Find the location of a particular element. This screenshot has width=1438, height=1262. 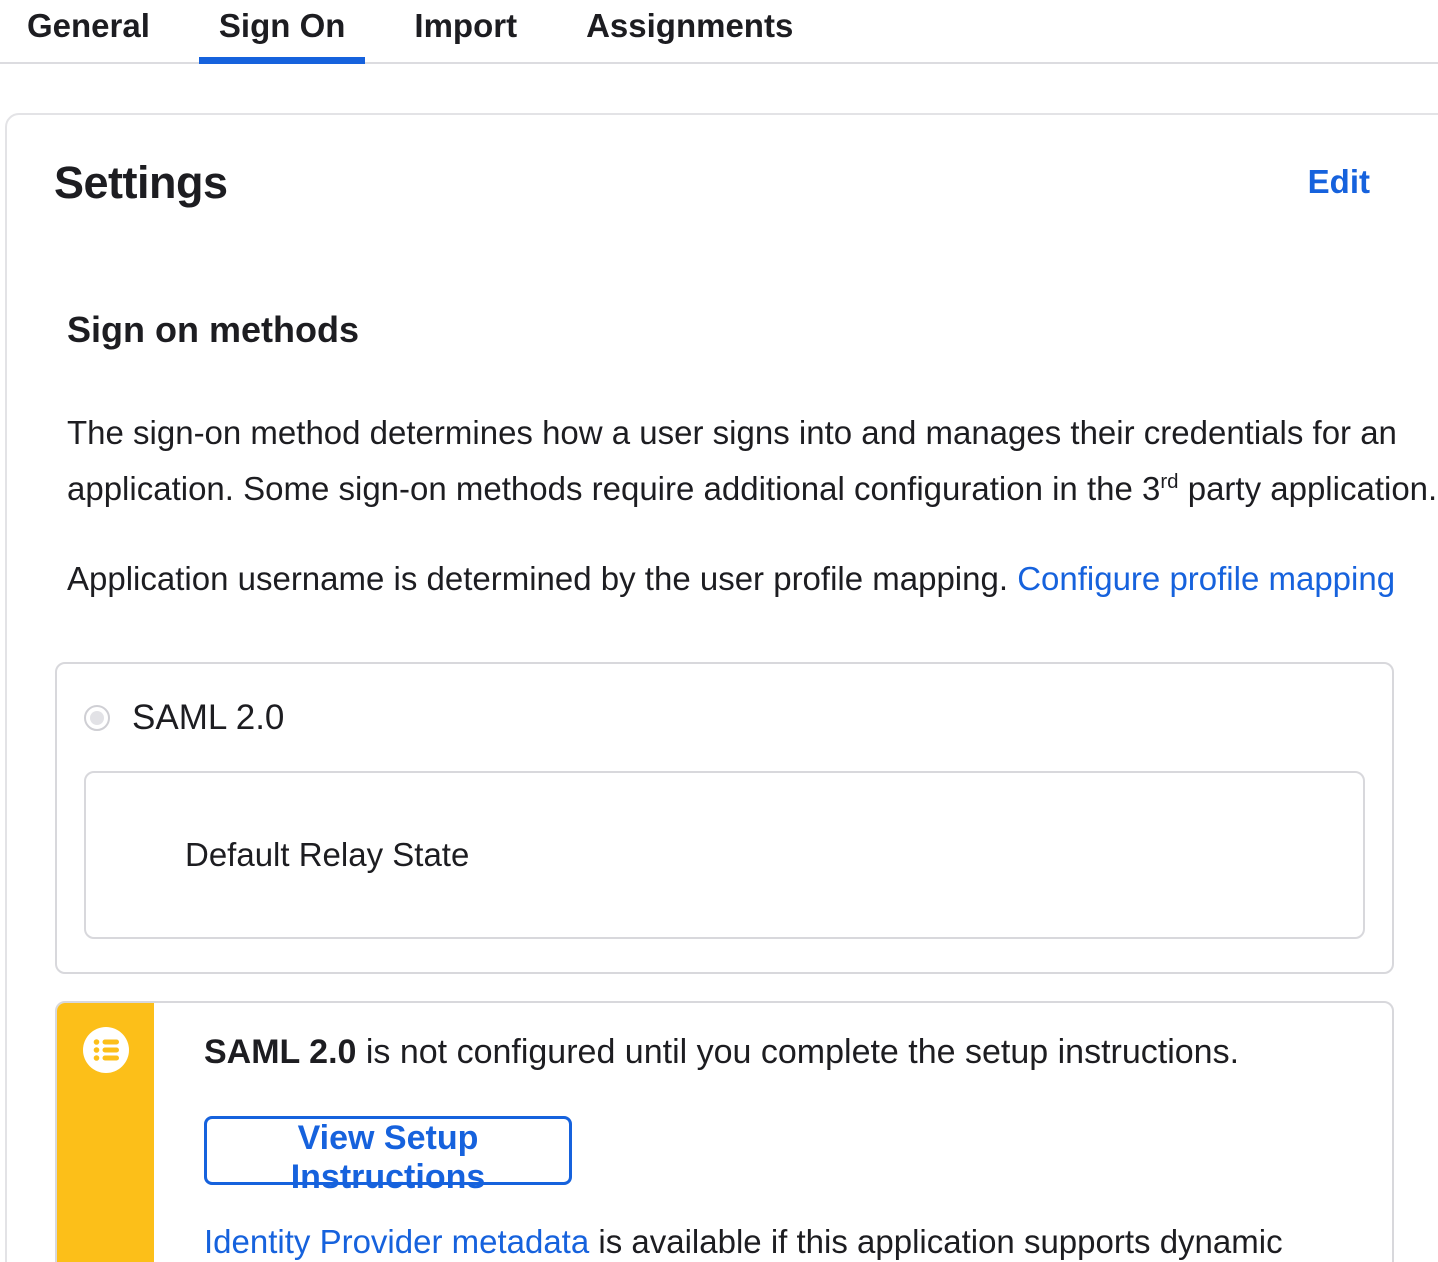

tab-assignments: Assignments is located at coordinates (689, 31).